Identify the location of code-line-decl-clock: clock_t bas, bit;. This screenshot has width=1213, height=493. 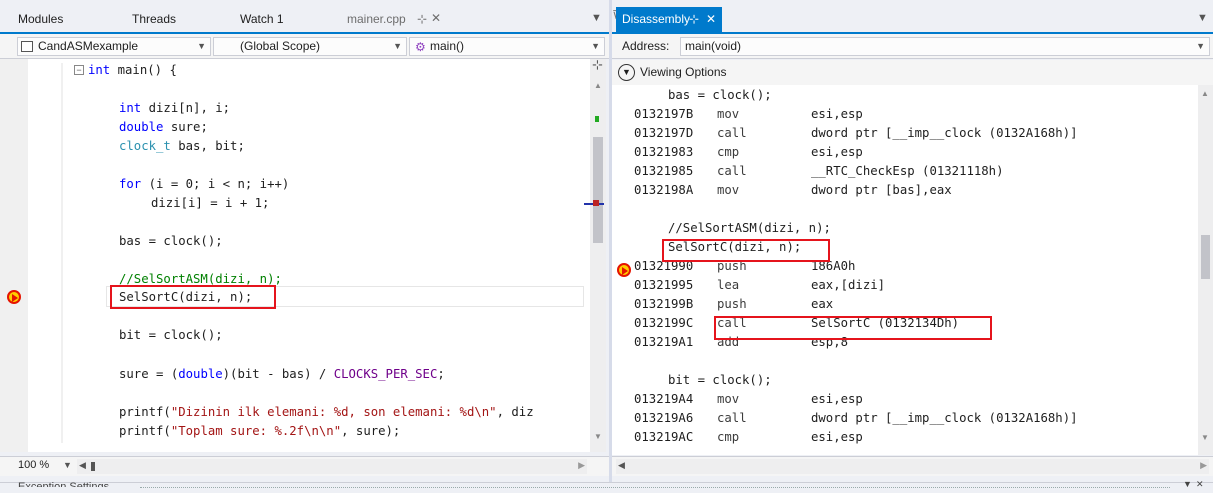
(182, 146).